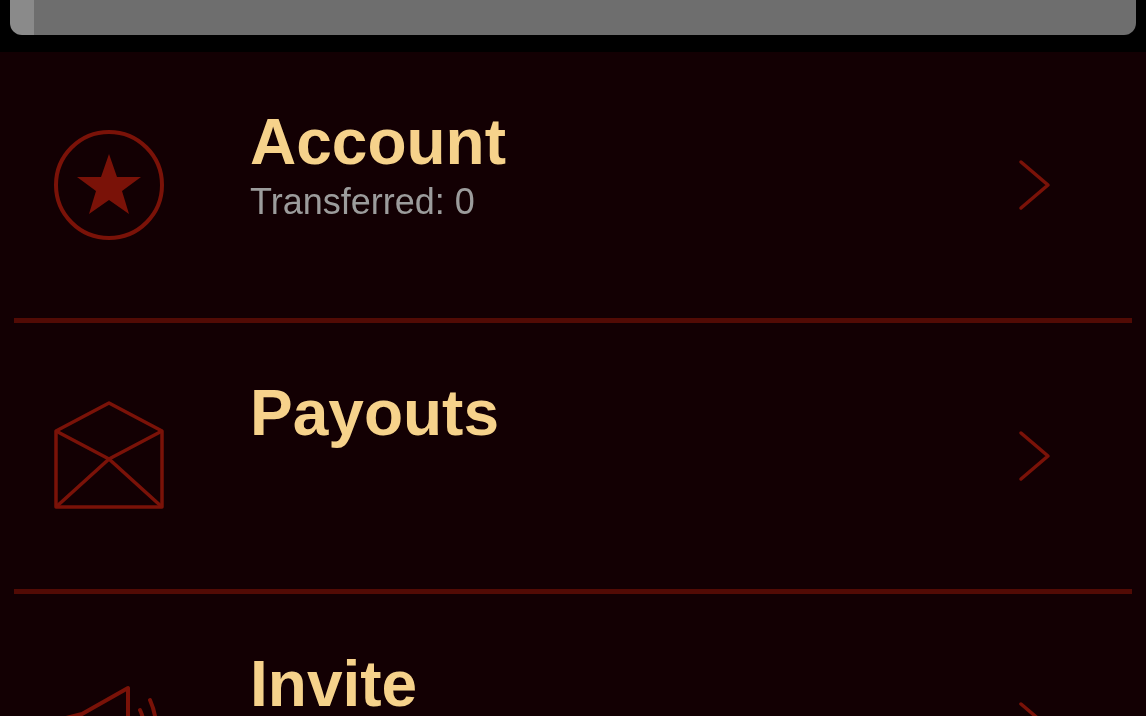 The height and width of the screenshot is (716, 1146). What do you see at coordinates (634, 413) in the screenshot?
I see `menu-item-title: Payouts` at bounding box center [634, 413].